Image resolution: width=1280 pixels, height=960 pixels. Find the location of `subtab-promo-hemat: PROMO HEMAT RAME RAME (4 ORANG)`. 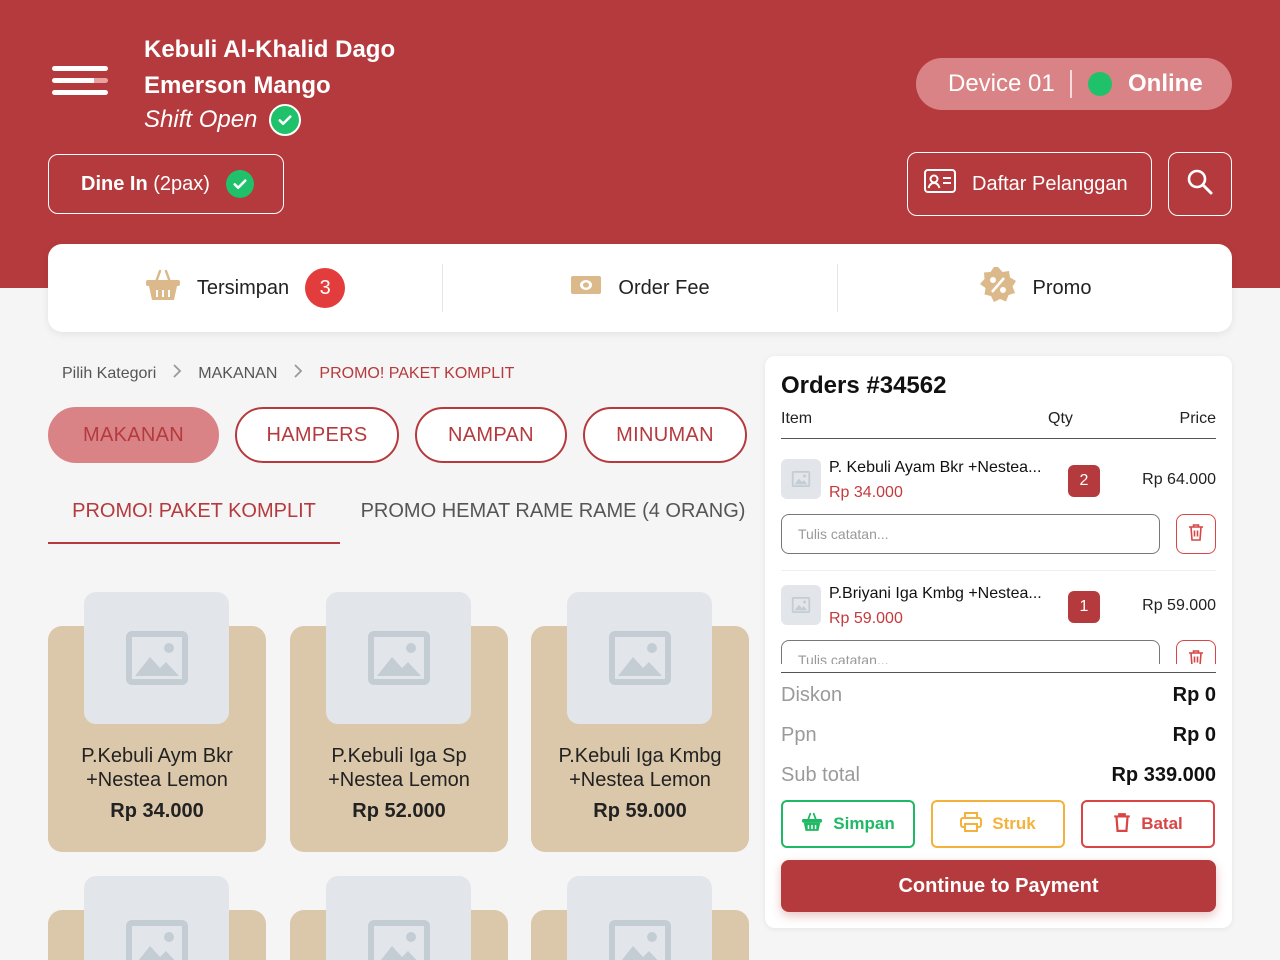

subtab-promo-hemat: PROMO HEMAT RAME RAME (4 ORANG) is located at coordinates (553, 522).